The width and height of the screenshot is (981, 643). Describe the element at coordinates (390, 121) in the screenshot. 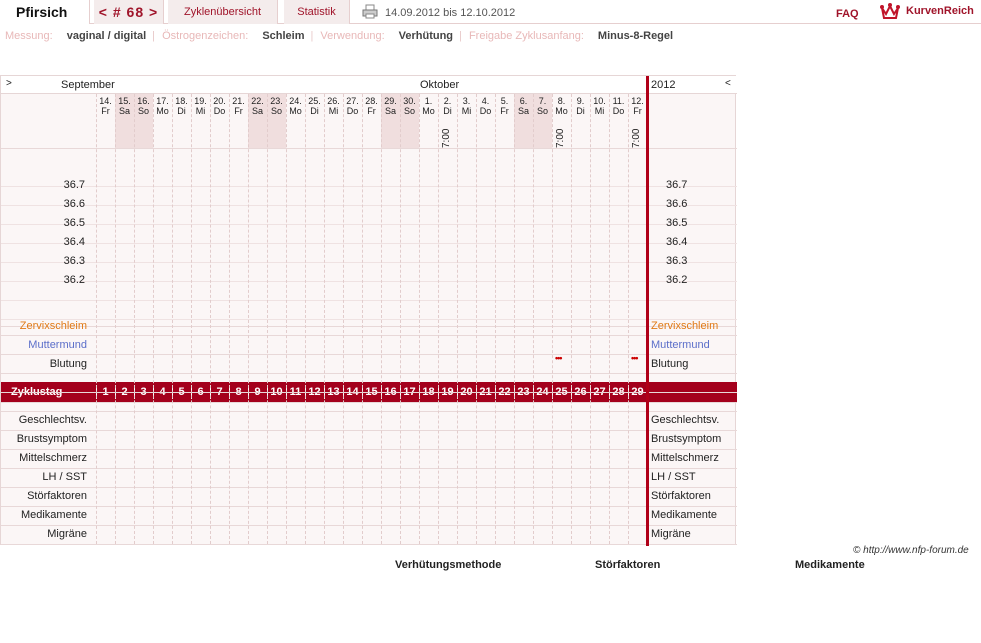

I see `day-header: 29. Sa` at that location.